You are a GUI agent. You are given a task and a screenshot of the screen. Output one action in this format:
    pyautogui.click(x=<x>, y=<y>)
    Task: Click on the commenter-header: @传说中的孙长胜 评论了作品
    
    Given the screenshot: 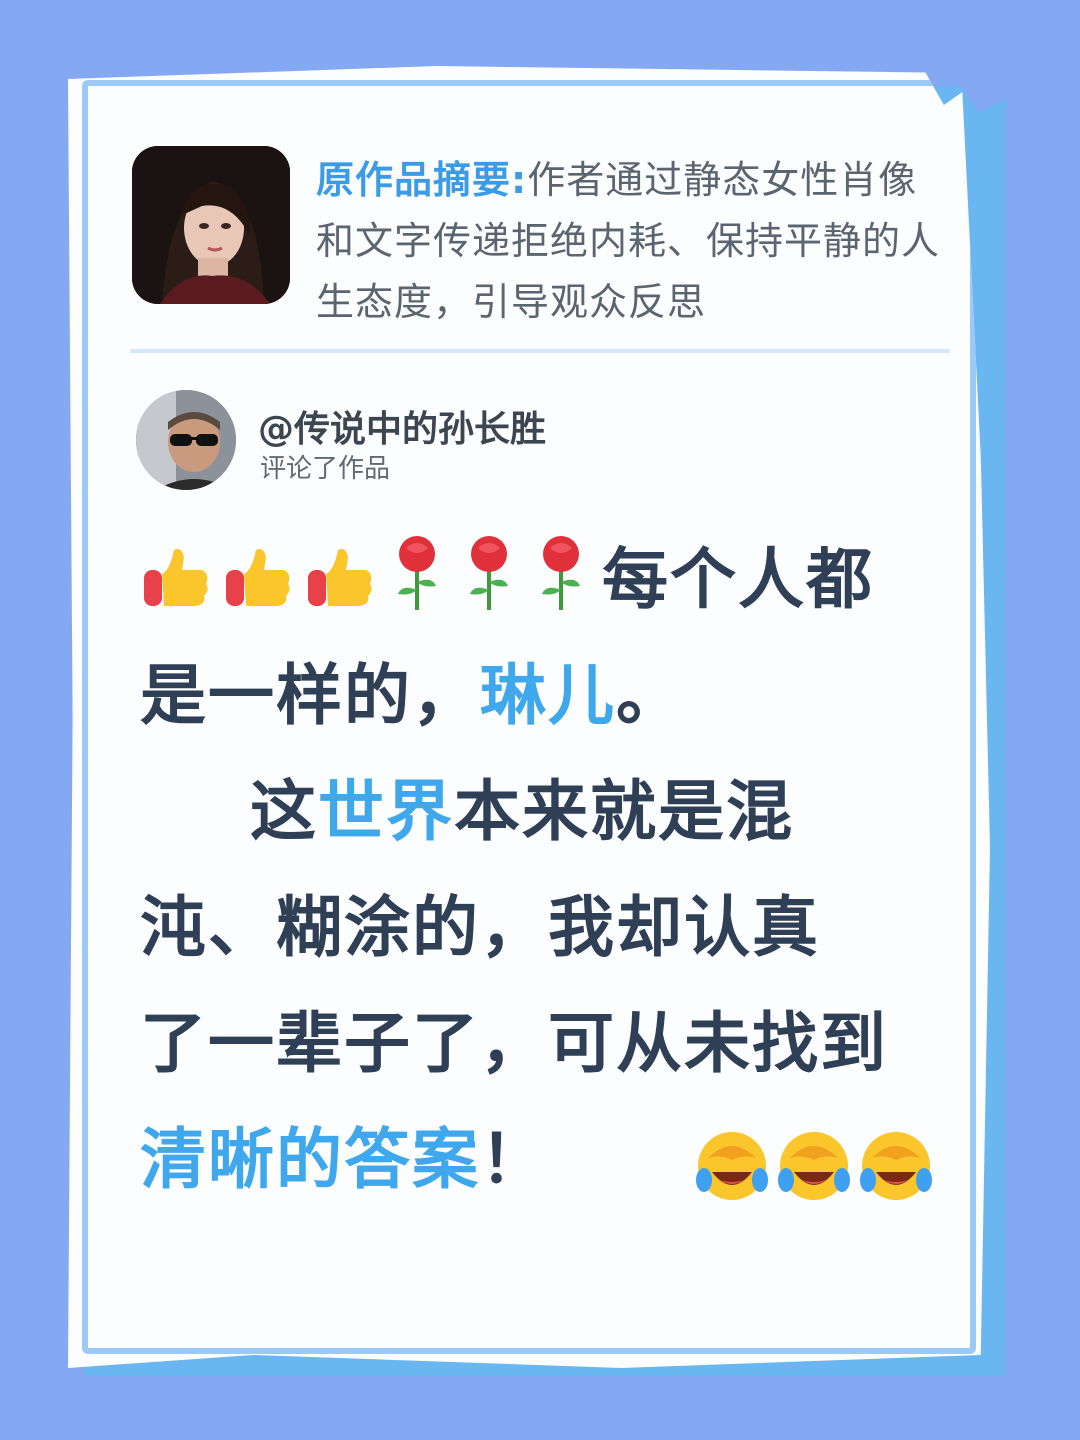 What is the action you would take?
    pyautogui.click(x=436, y=440)
    